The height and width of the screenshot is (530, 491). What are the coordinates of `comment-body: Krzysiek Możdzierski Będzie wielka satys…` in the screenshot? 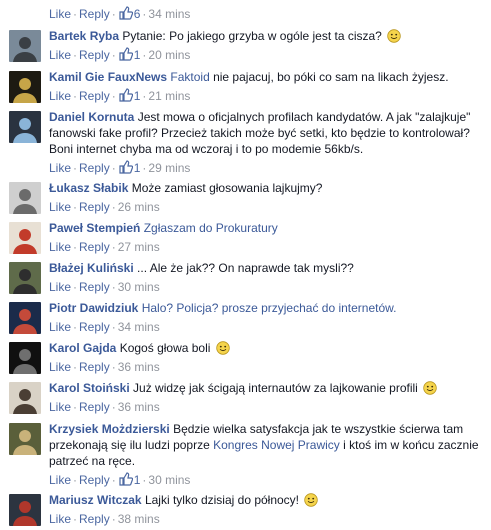 It's located at (267, 445).